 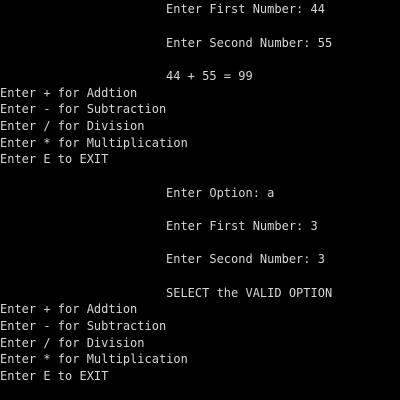 I want to click on prompt-second-number: Enter Second Number: 3, so click(x=245, y=259).